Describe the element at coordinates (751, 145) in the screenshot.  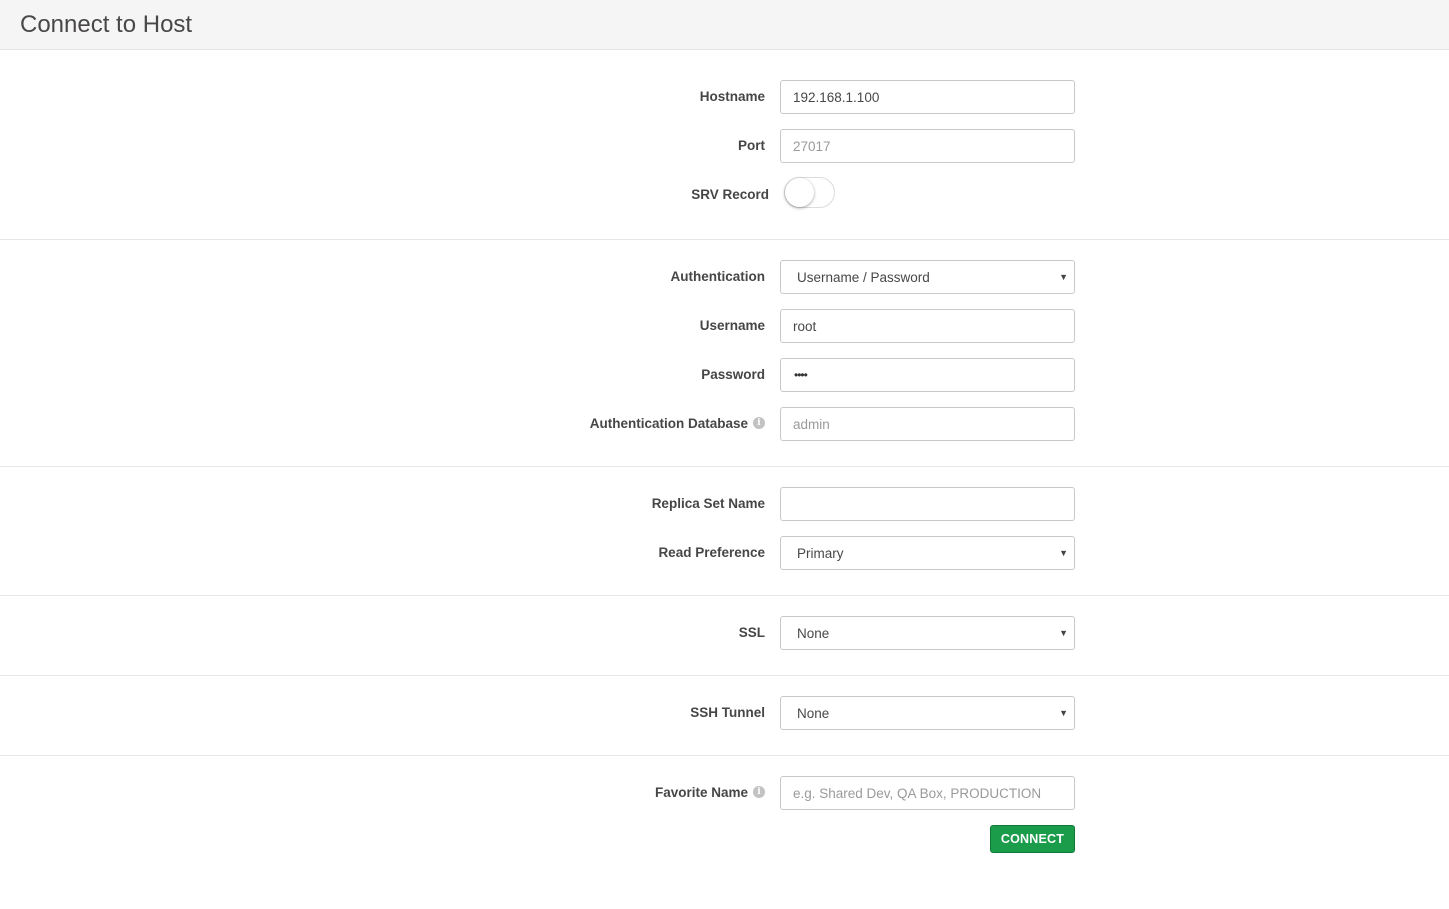
I see `port-label: Port` at that location.